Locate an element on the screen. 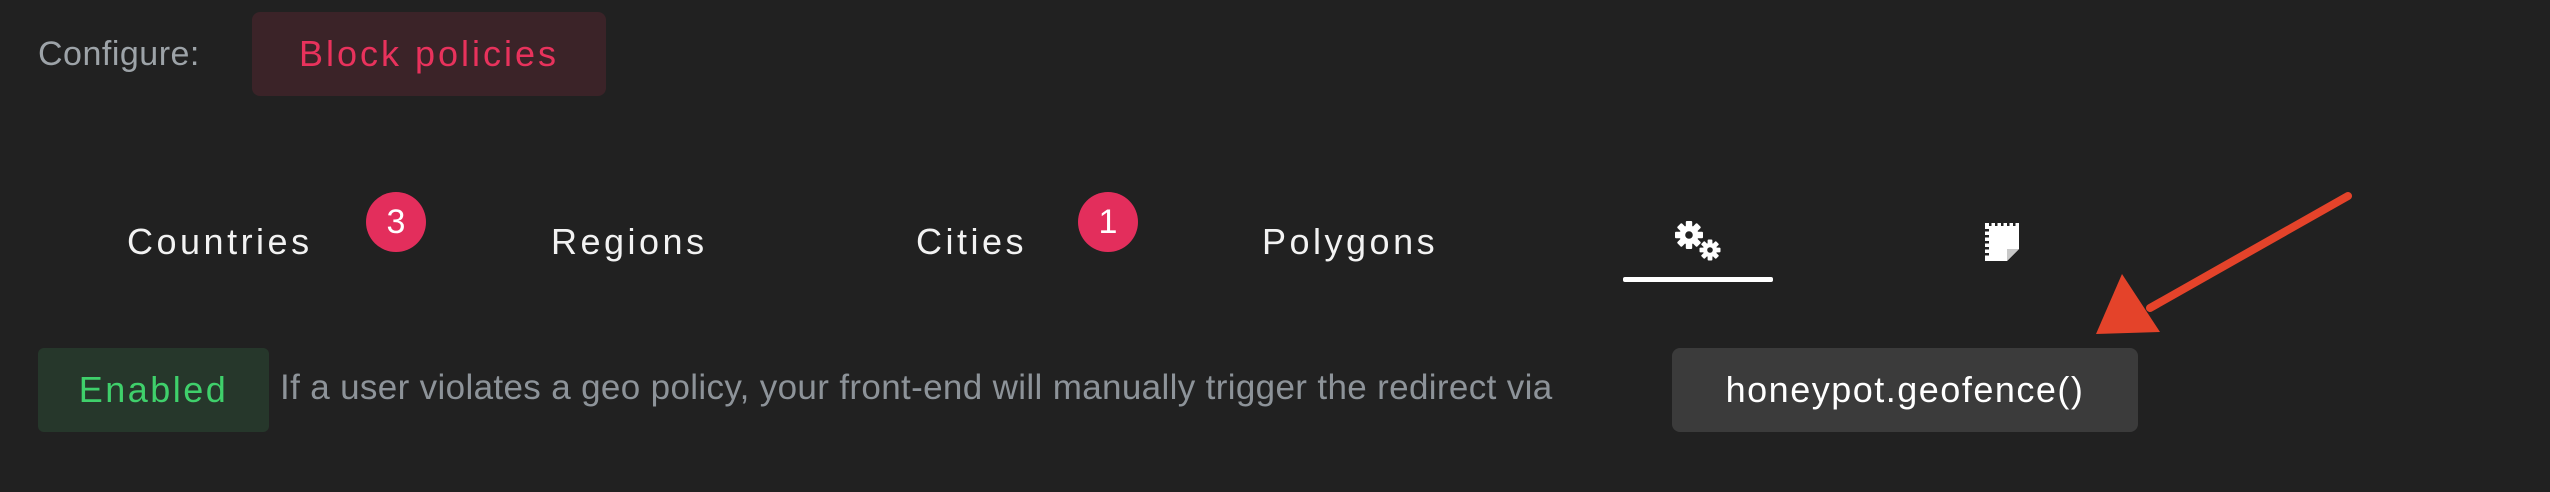 This screenshot has width=2550, height=492. tab-notes is located at coordinates (2002, 242).